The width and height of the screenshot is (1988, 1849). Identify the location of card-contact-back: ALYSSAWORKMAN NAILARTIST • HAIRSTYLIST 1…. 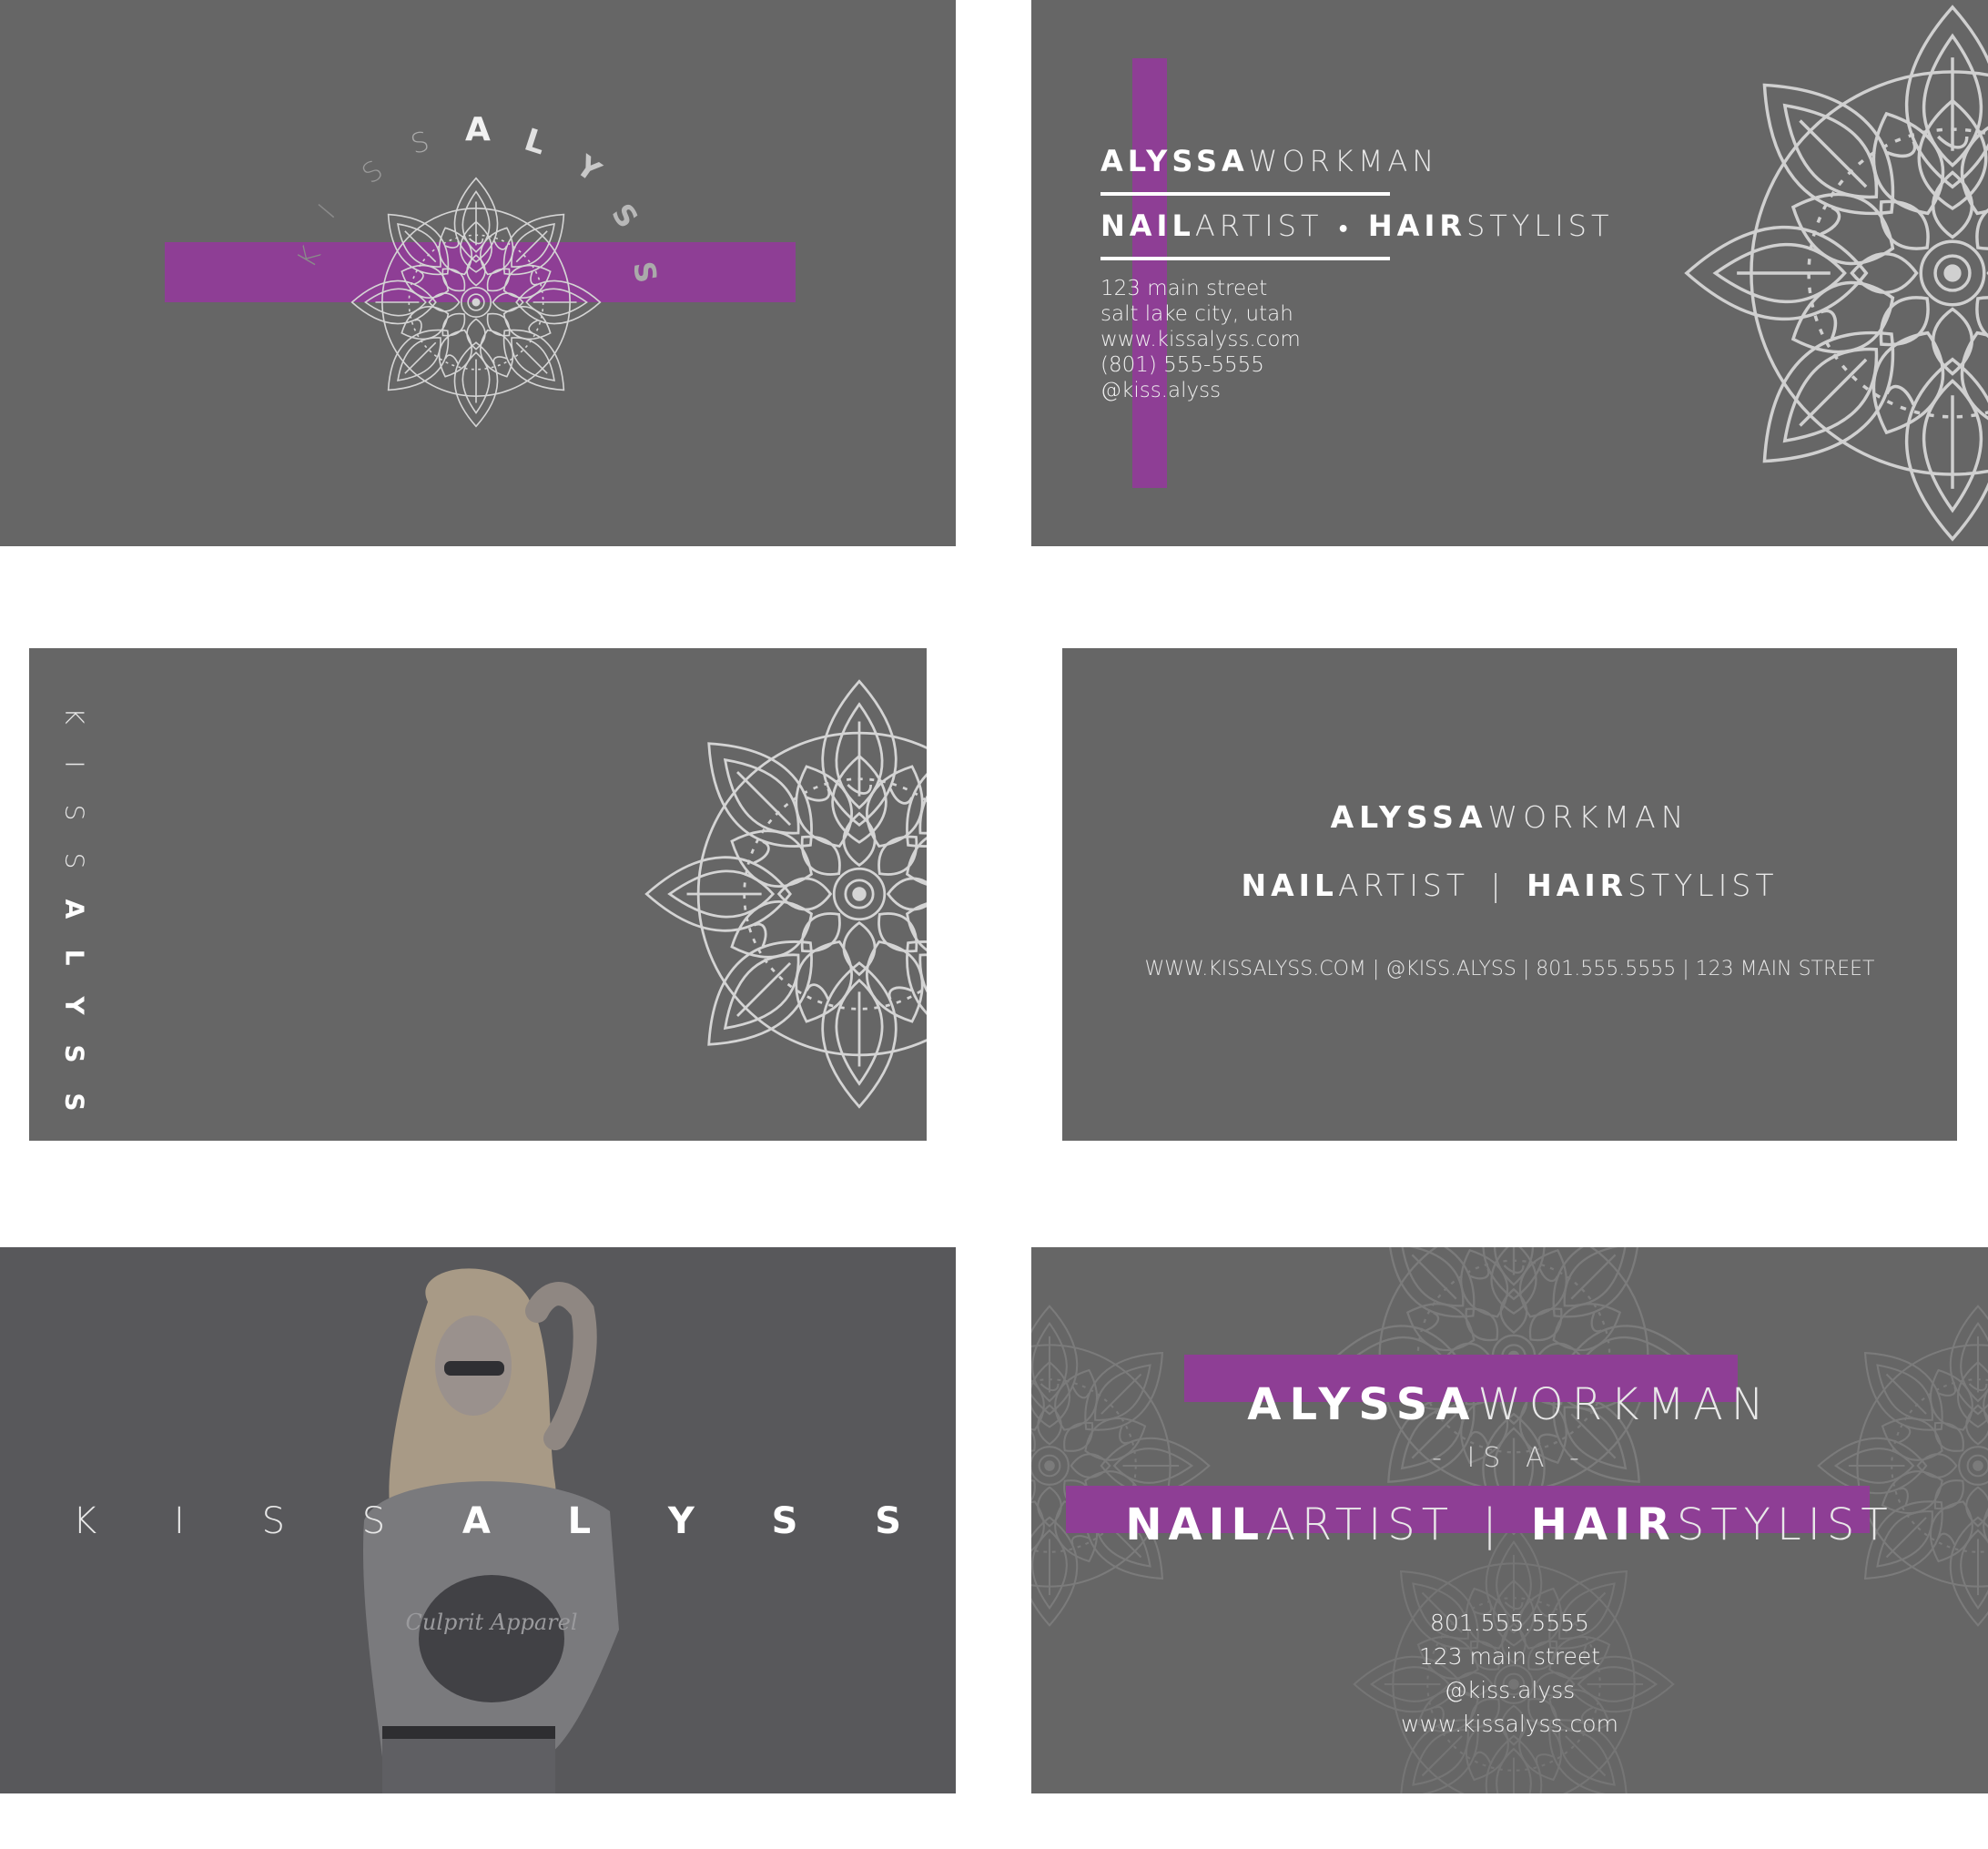
(1509, 273).